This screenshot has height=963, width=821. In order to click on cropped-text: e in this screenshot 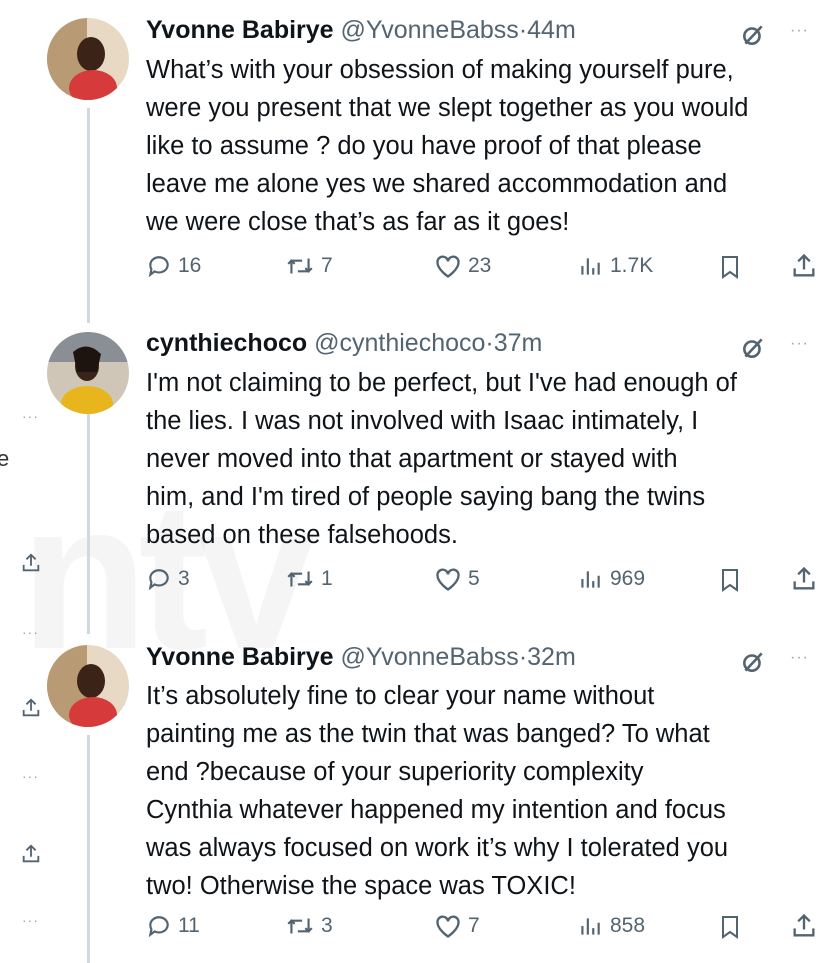, I will do `click(5, 458)`.